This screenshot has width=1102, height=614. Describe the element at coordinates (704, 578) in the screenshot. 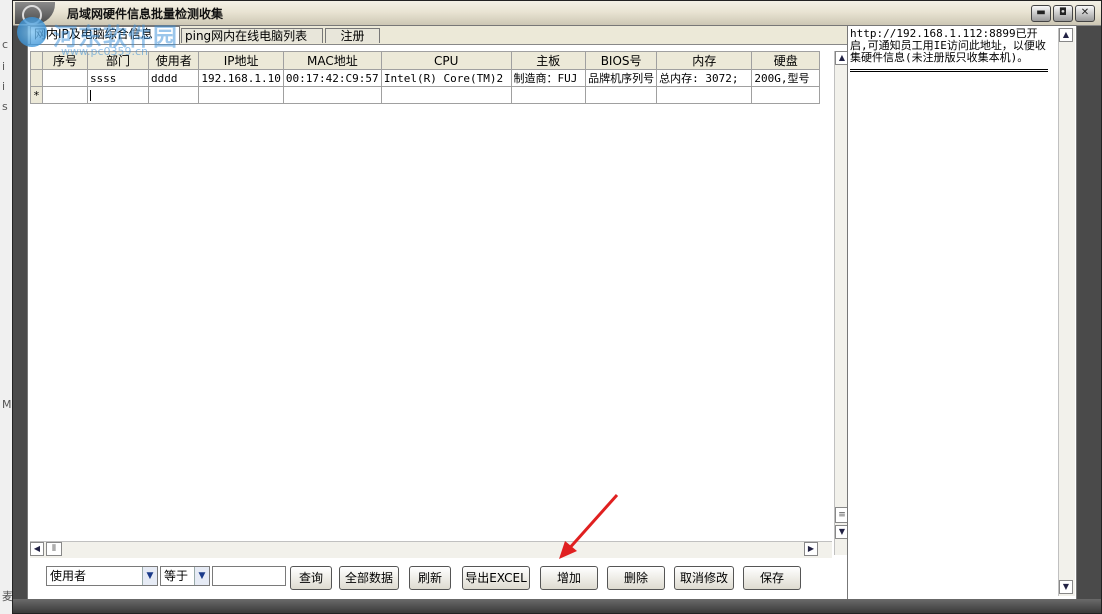

I see `cancel-edit-button: 取消修改` at that location.